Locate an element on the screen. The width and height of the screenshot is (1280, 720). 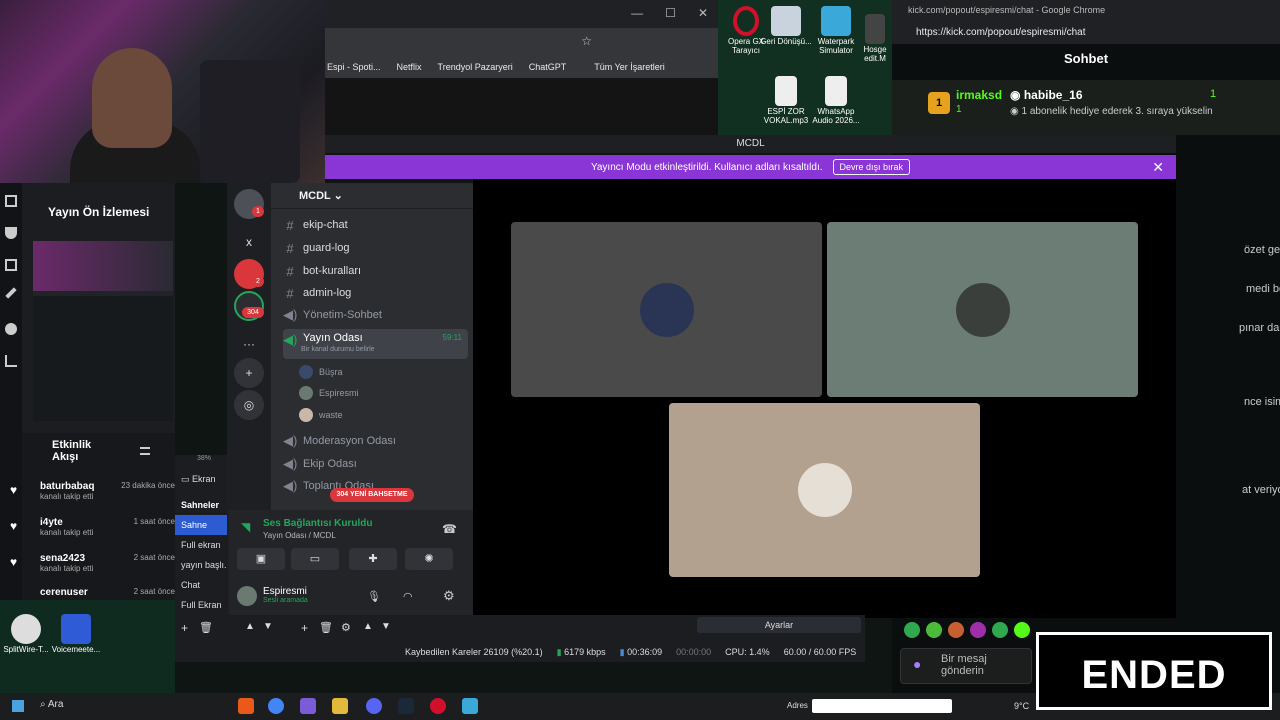
bookmark: ChatGPT is located at coordinates (548, 67).